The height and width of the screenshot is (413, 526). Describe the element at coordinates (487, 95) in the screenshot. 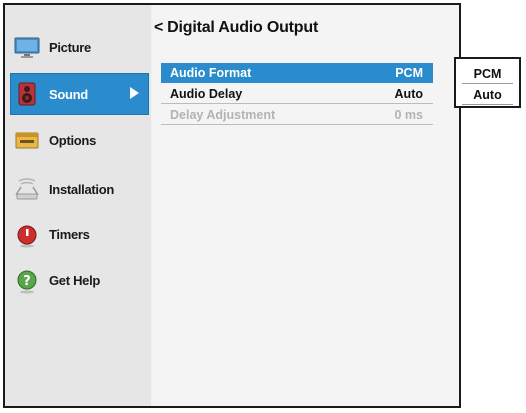

I see `option-auto: Auto` at that location.